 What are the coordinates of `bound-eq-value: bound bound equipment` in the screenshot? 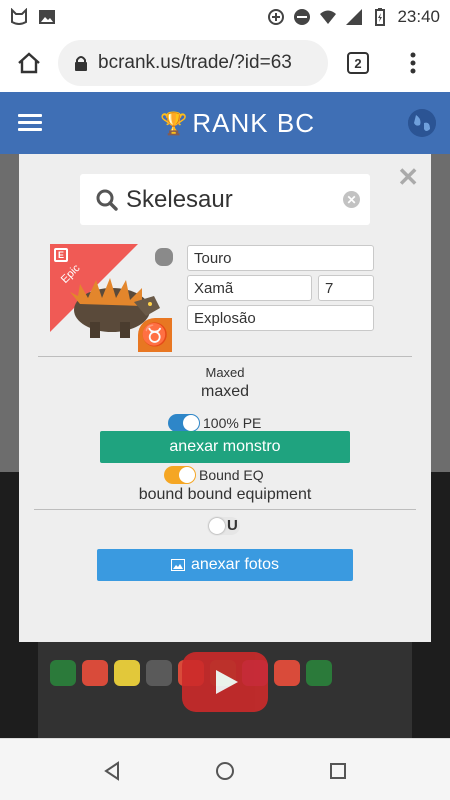 It's located at (225, 494).